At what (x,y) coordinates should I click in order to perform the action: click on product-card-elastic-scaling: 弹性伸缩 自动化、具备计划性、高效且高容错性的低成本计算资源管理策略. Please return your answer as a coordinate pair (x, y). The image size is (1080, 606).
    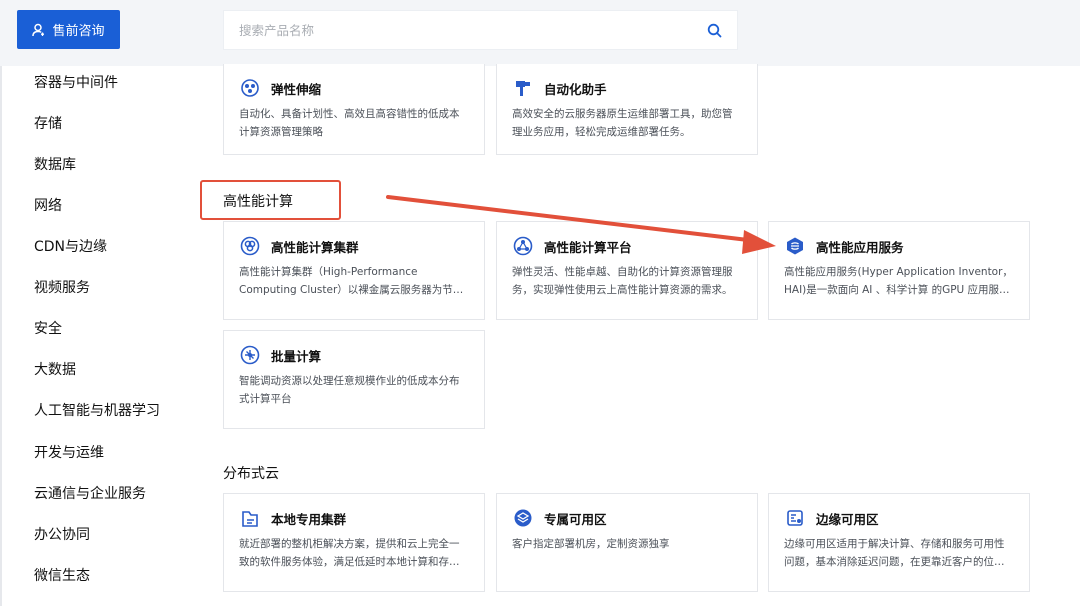
    Looking at the image, I should click on (354, 109).